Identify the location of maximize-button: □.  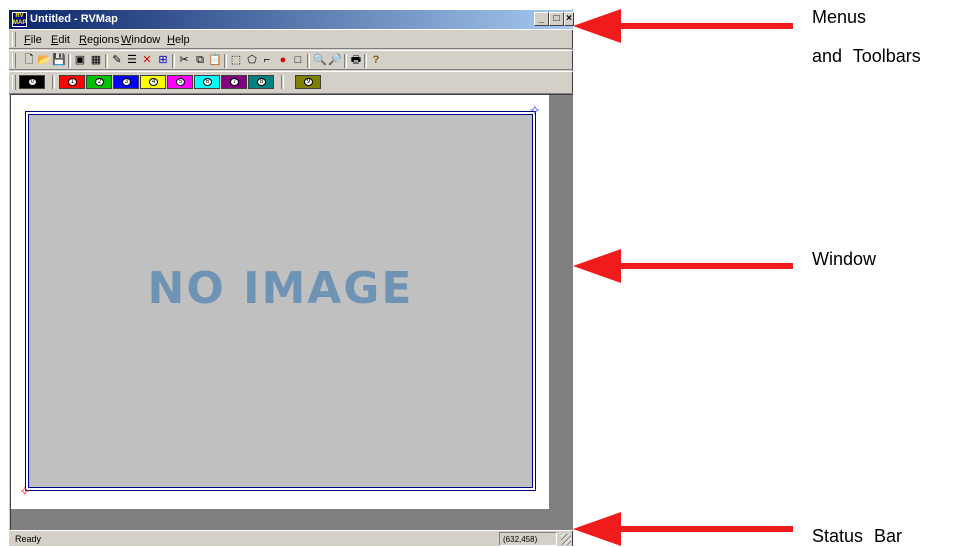
(556, 19).